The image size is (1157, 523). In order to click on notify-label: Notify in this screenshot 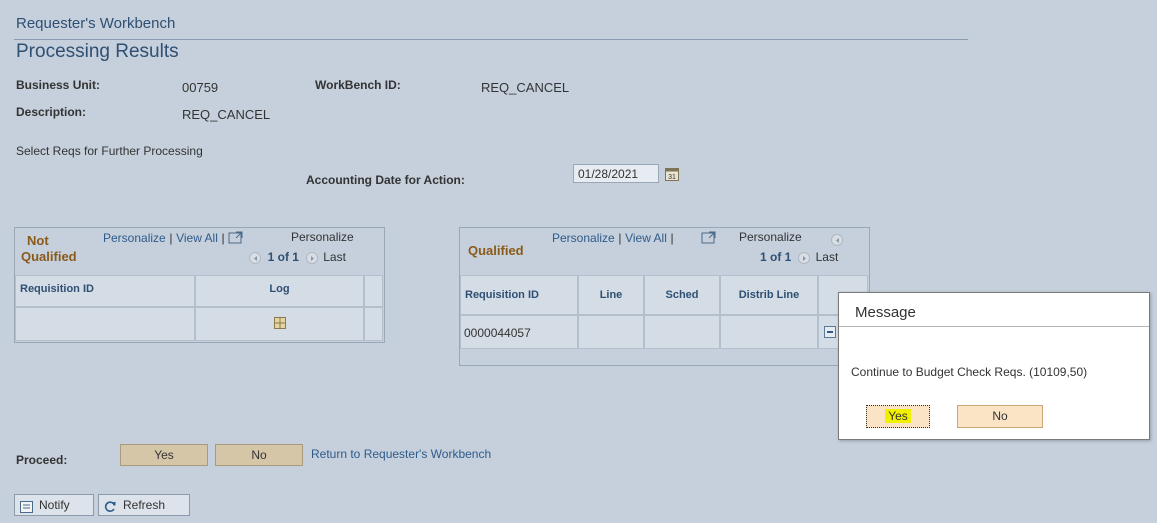, I will do `click(54, 505)`.